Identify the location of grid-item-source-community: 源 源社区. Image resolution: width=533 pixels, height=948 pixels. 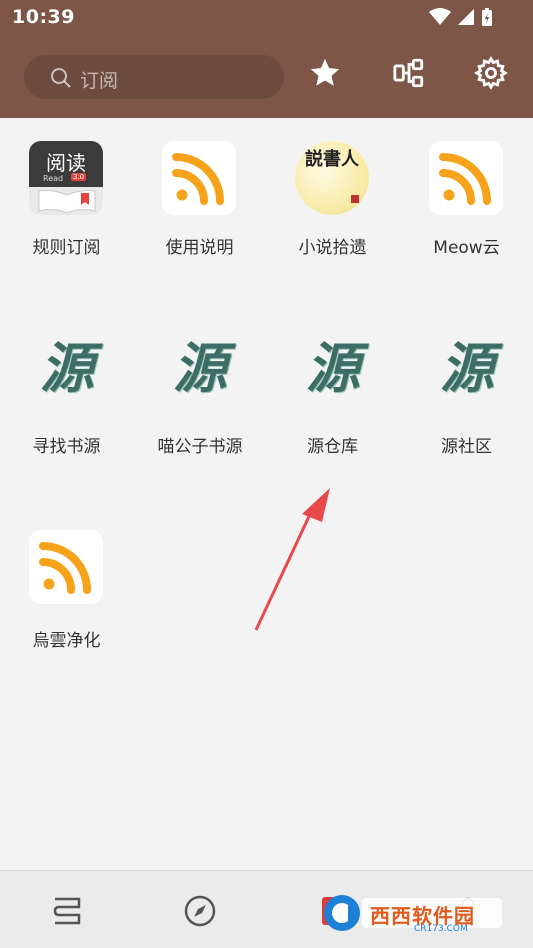
(466, 408).